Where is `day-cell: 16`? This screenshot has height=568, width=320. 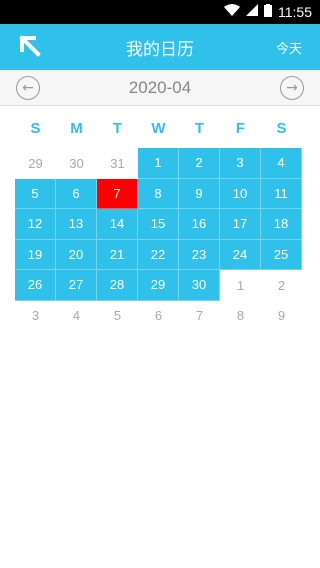
day-cell: 16 is located at coordinates (199, 224).